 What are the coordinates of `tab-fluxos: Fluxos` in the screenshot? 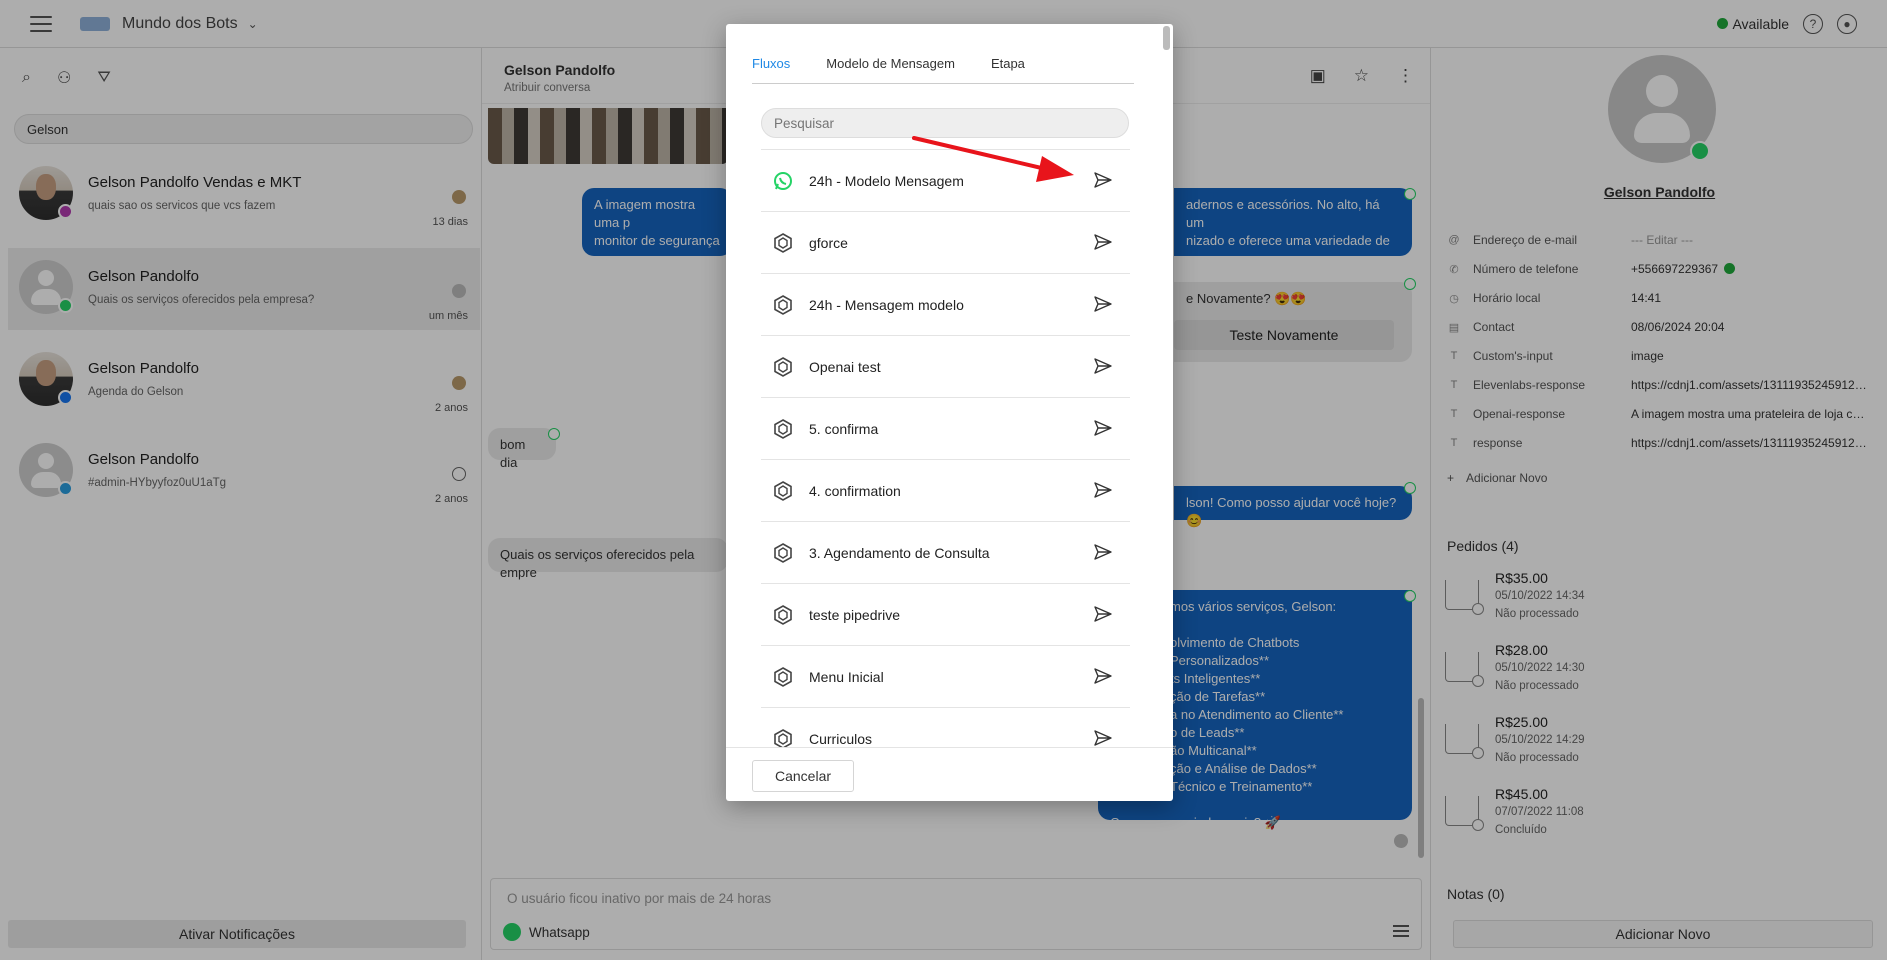 It's located at (771, 68).